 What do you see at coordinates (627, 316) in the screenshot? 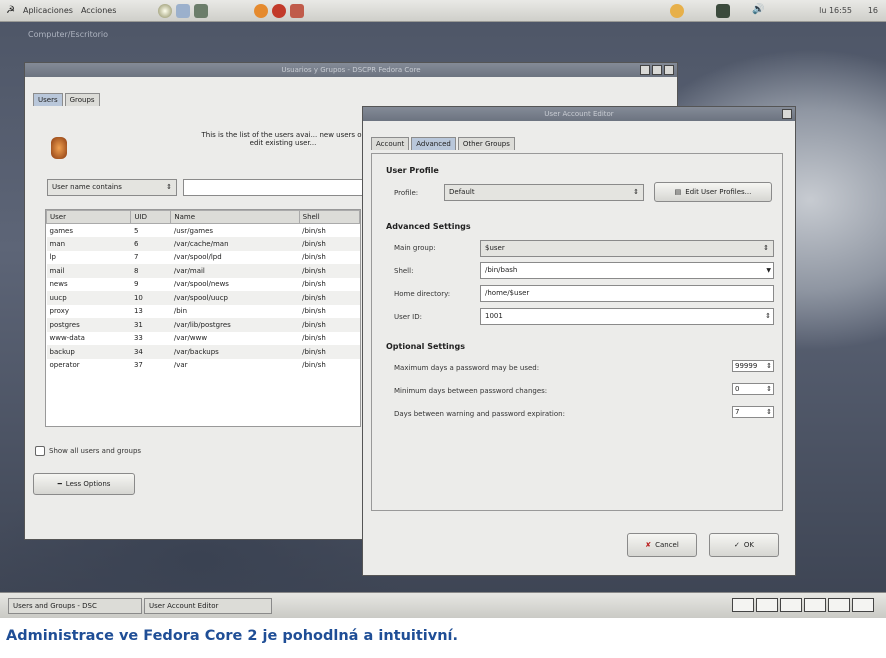
I see `user-id-spinner: 1001 ⇕` at bounding box center [627, 316].